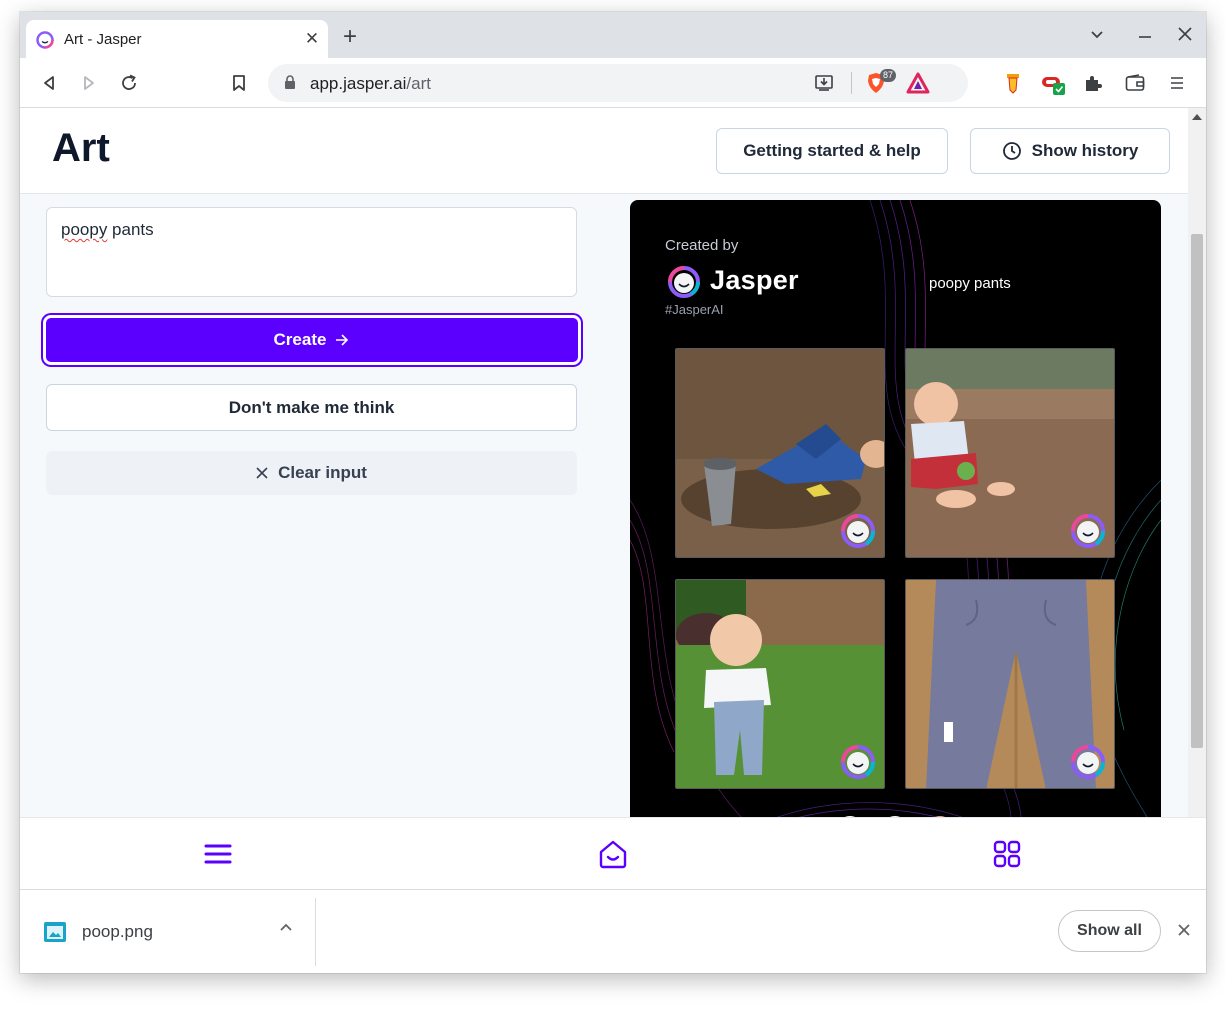 The image size is (1225, 1012). Describe the element at coordinates (1135, 83) in the screenshot. I see `wallet-icon` at that location.